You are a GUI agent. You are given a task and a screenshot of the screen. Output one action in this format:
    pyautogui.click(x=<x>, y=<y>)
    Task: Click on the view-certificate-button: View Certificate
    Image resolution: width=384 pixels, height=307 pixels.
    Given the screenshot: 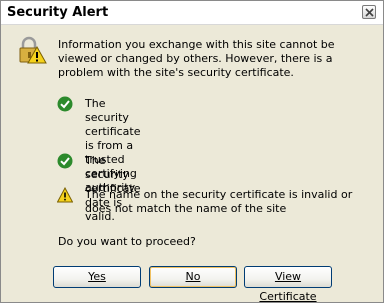 What is the action you would take?
    pyautogui.click(x=288, y=284)
    